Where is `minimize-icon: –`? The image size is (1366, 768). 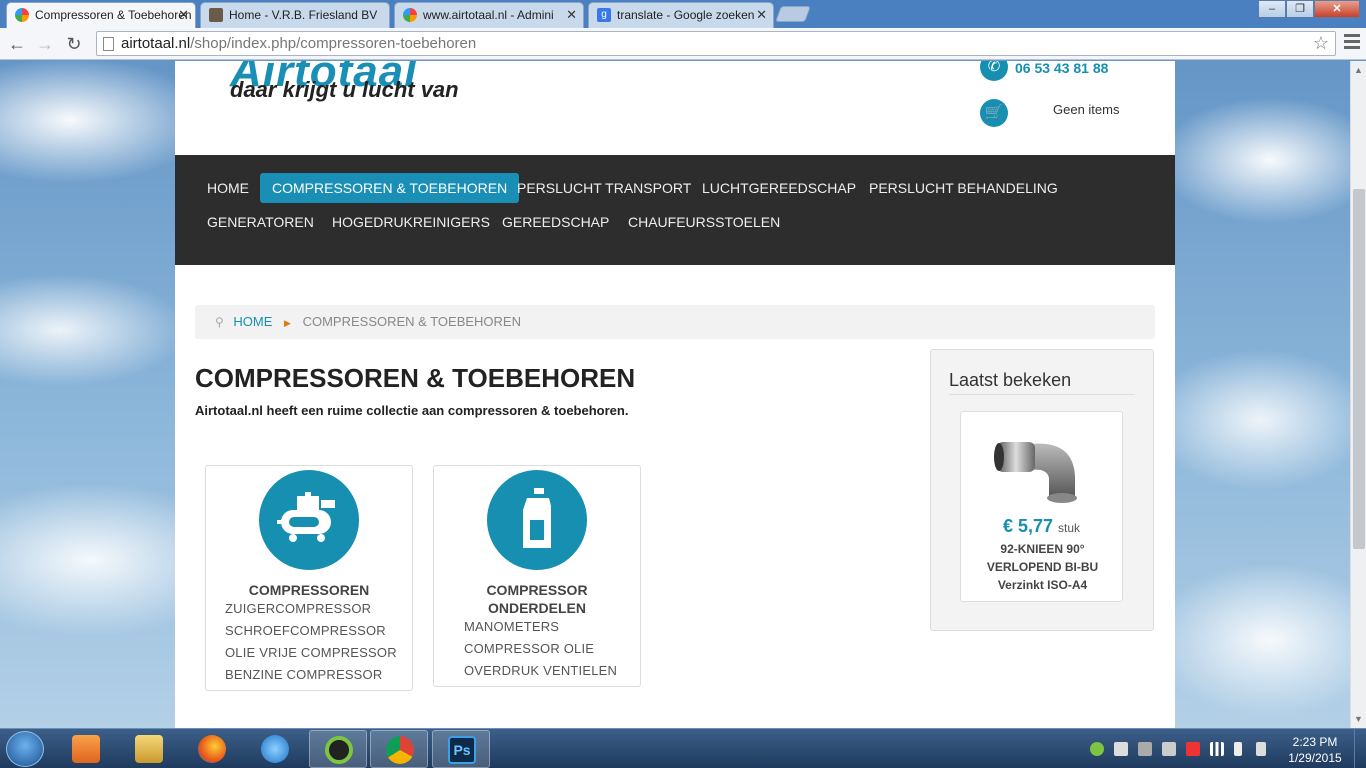
minimize-icon: – is located at coordinates (1272, 9).